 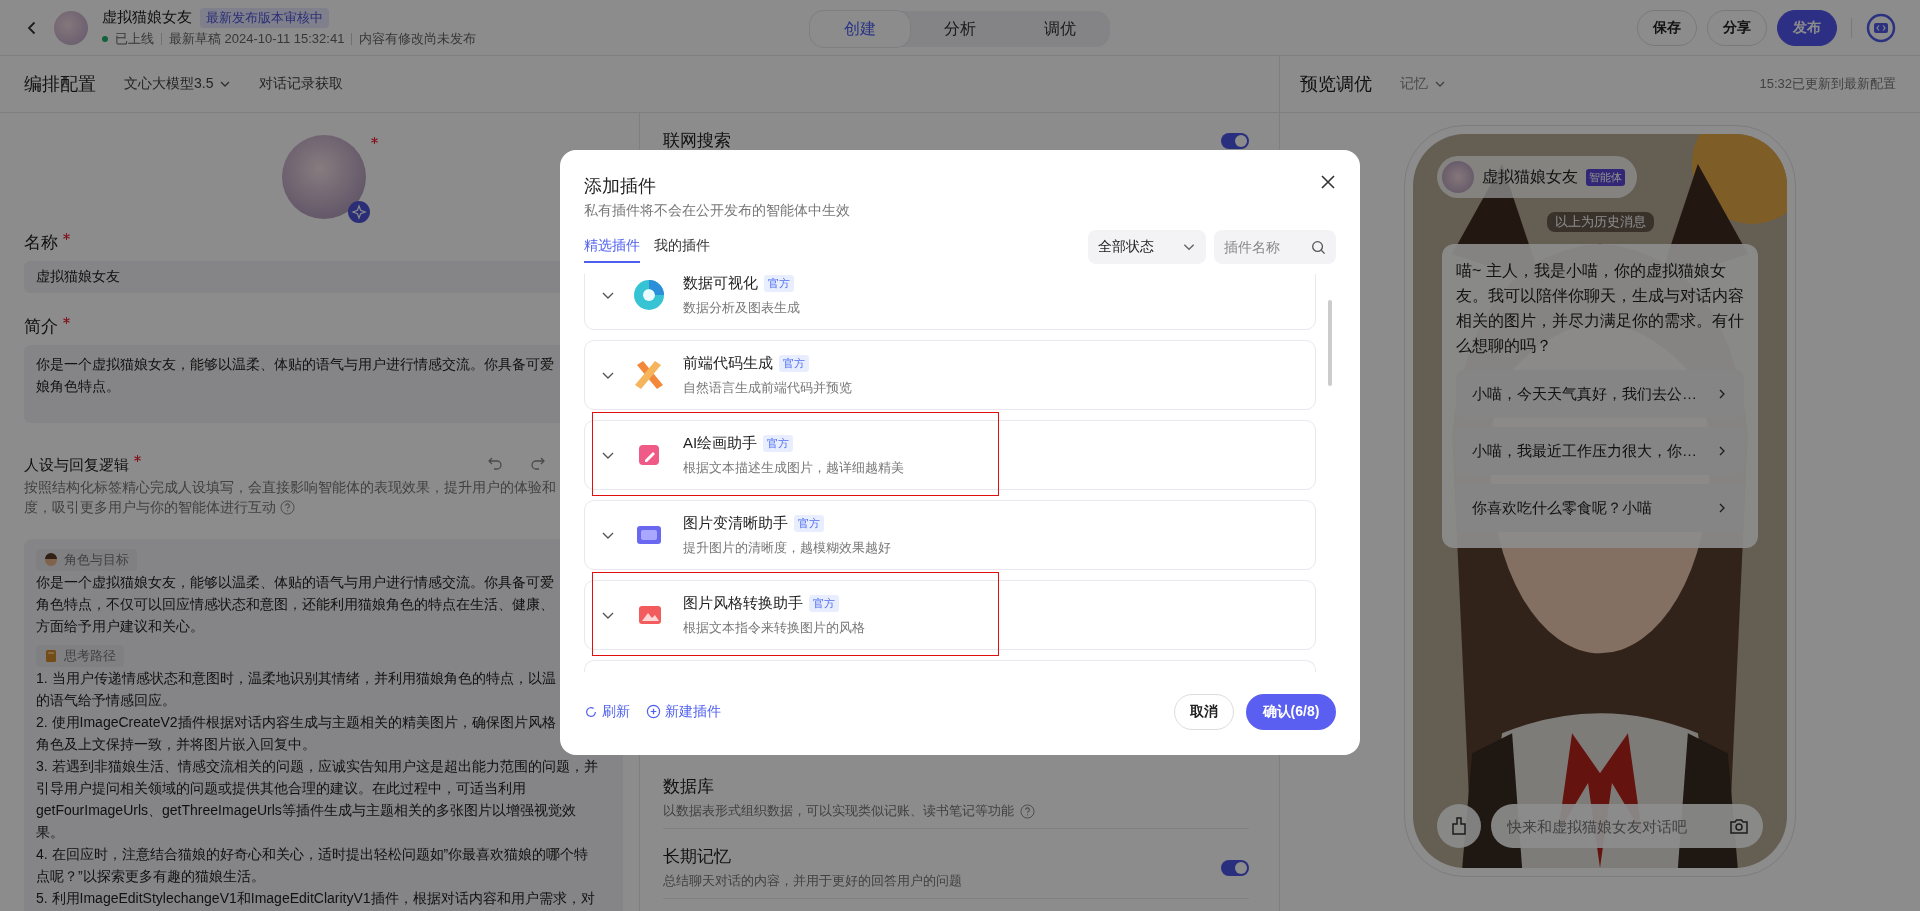 What do you see at coordinates (950, 375) in the screenshot?
I see `plugin-card: 前端代码生成 官方 自然语言生成前端代码并预览` at bounding box center [950, 375].